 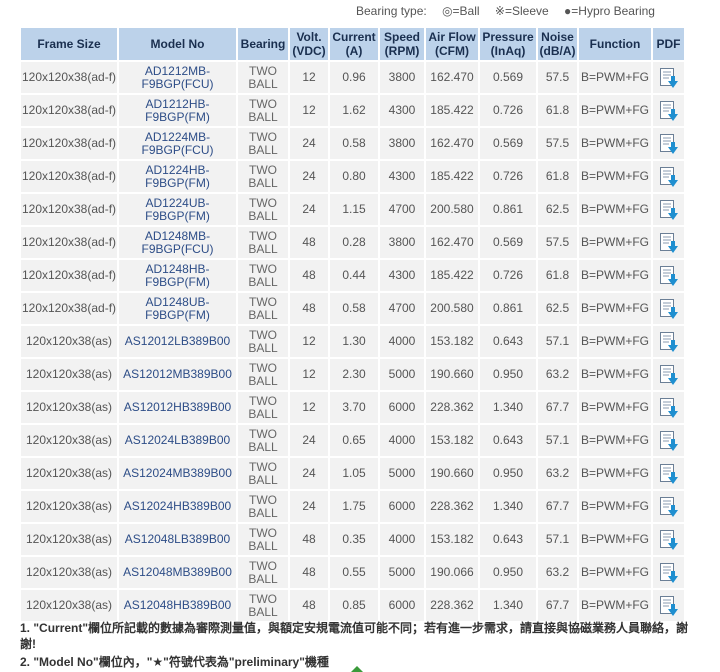 I want to click on header-current: Current (A), so click(x=354, y=44).